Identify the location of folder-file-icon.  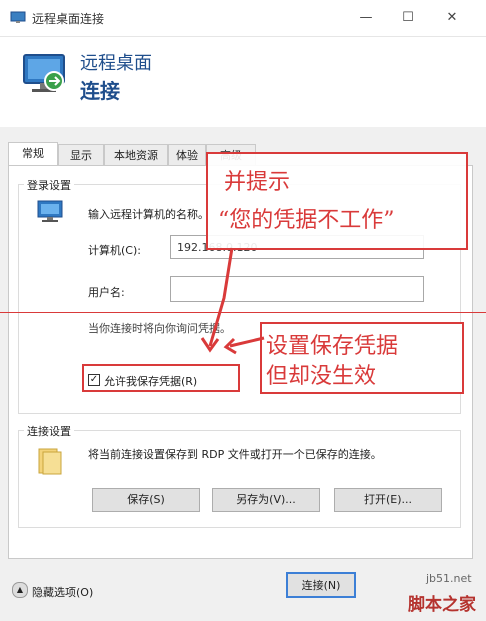
(50, 461).